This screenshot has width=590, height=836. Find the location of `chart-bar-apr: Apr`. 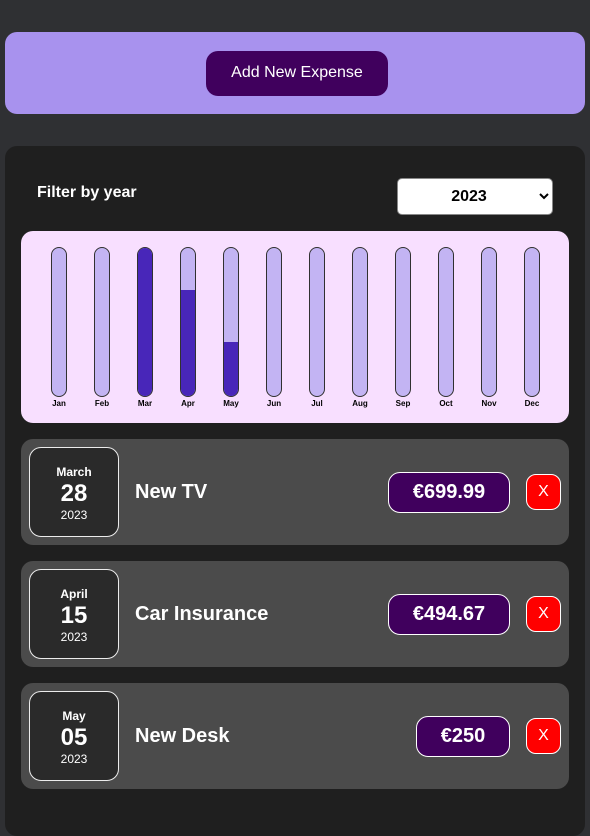

chart-bar-apr: Apr is located at coordinates (188, 327).